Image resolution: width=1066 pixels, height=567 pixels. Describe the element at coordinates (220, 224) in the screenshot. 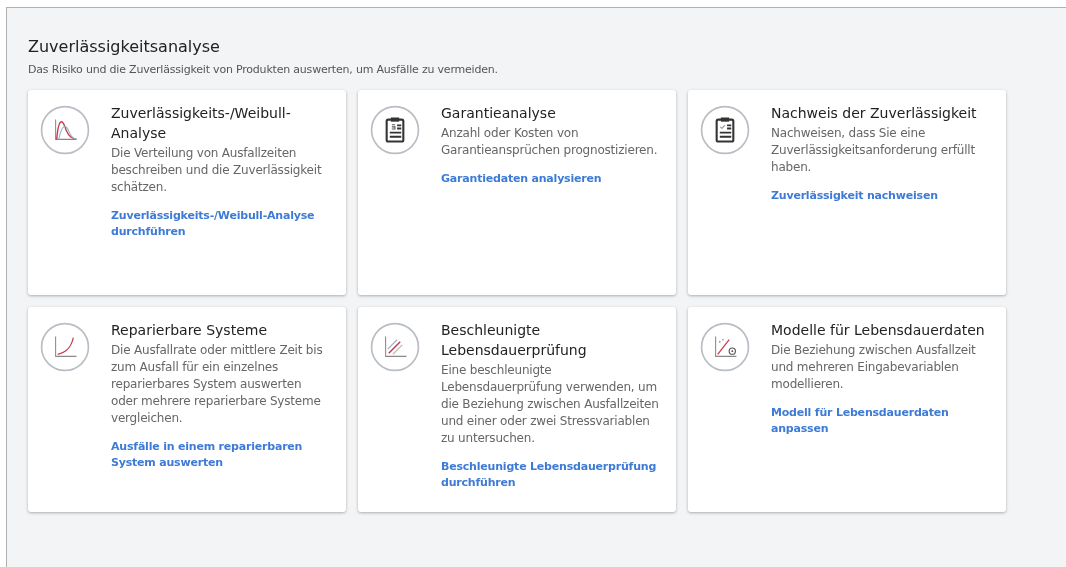

I see `card-link: Zuverlässigkeits-/Weibull-Analyse durchführen` at that location.